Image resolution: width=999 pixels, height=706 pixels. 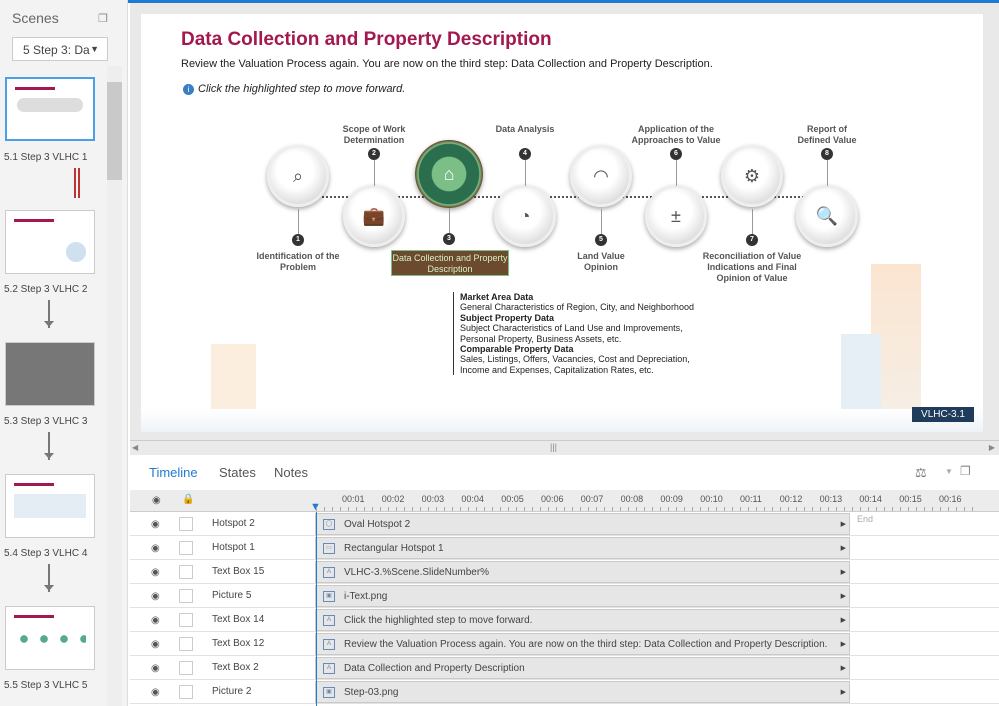 I want to click on scroll-grip-icon: |||, so click(x=553, y=447).